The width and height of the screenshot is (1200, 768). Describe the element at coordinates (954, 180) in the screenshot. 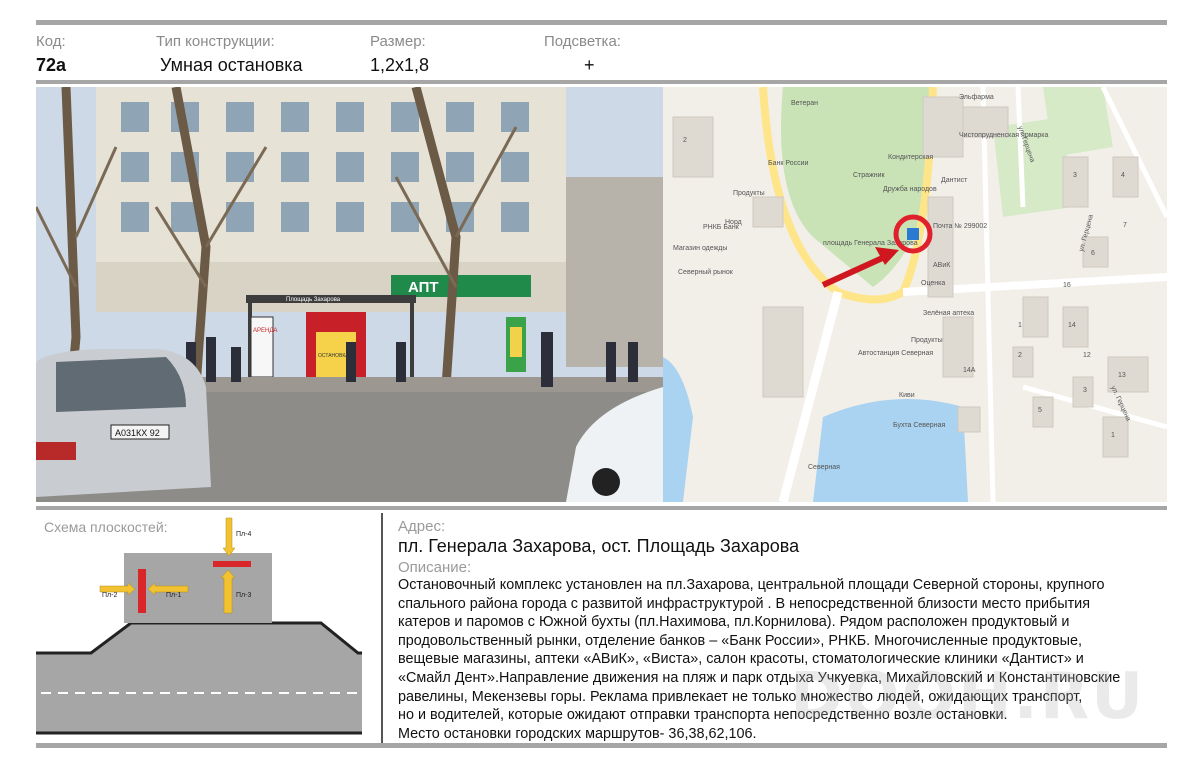

I see `svg-text: Дантист` at that location.